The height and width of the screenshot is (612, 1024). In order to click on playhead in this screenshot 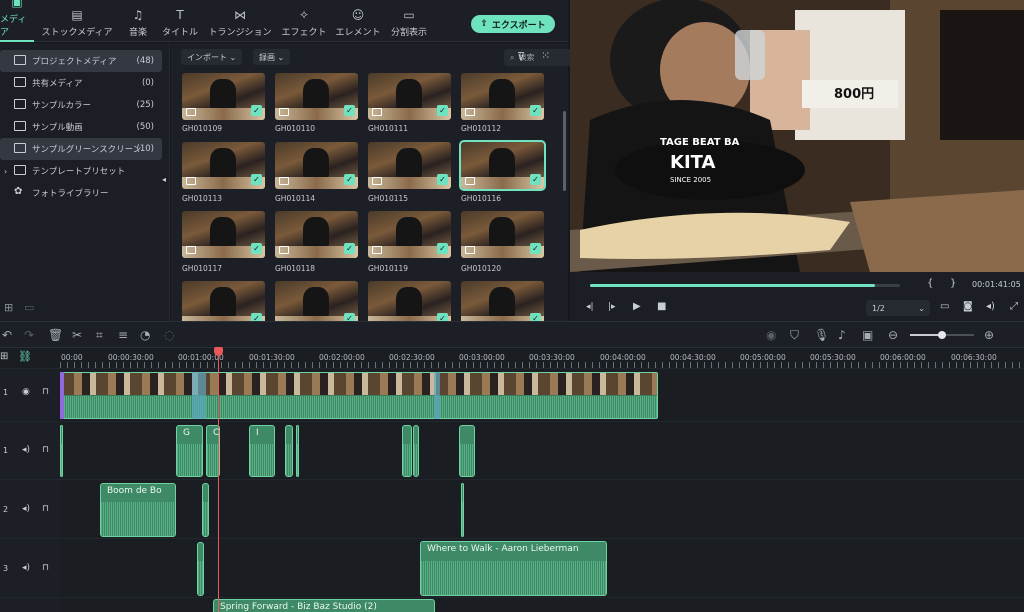, I will do `click(218, 480)`.